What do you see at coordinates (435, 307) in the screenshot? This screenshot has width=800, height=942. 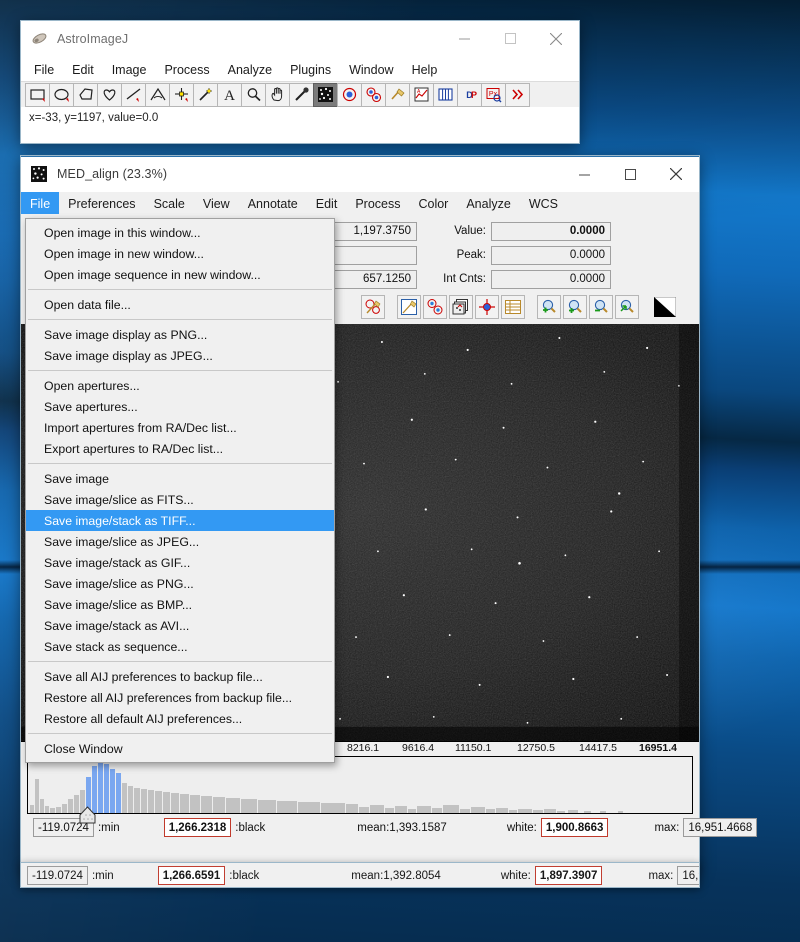 I see `apertures-button` at bounding box center [435, 307].